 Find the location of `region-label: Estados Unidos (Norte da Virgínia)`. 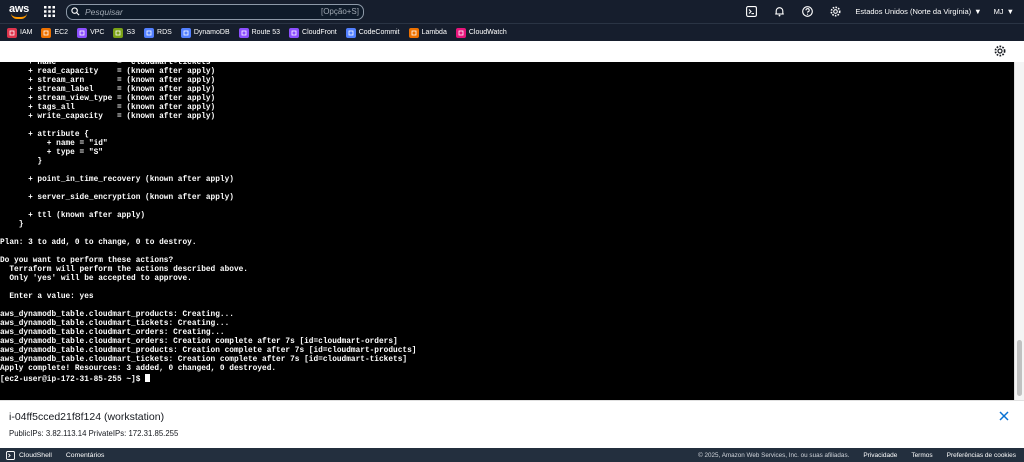

region-label: Estados Unidos (Norte da Virgínia) is located at coordinates (913, 11).